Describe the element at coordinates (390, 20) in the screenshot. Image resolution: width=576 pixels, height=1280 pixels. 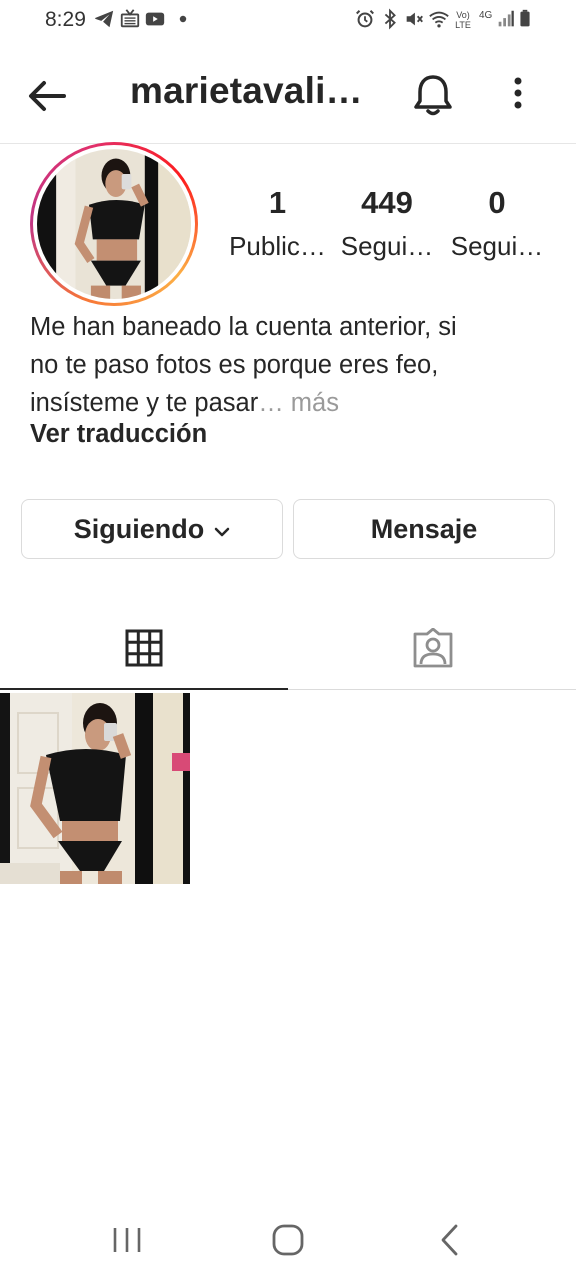
I see `bluetooth-icon` at that location.